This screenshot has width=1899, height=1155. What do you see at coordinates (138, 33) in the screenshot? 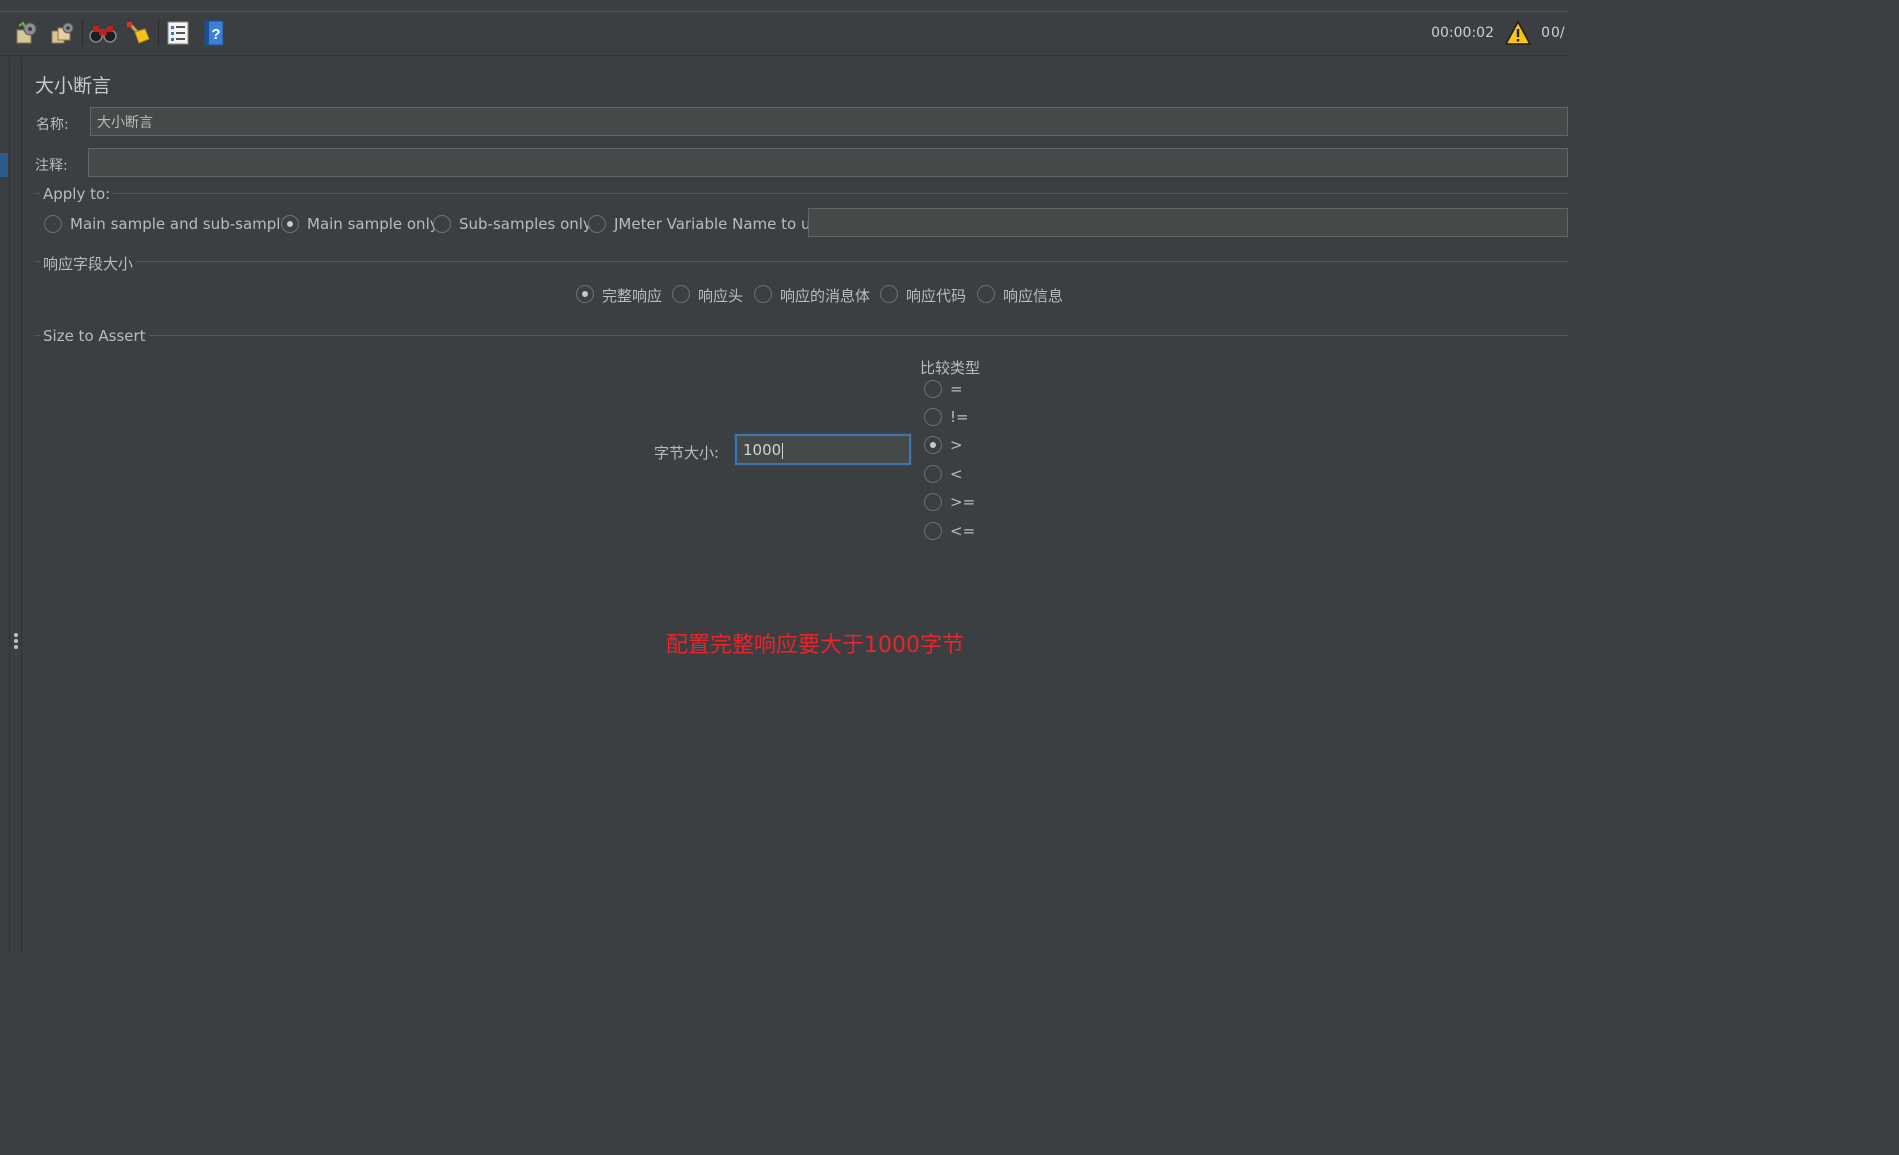
I see `broom-icon` at bounding box center [138, 33].